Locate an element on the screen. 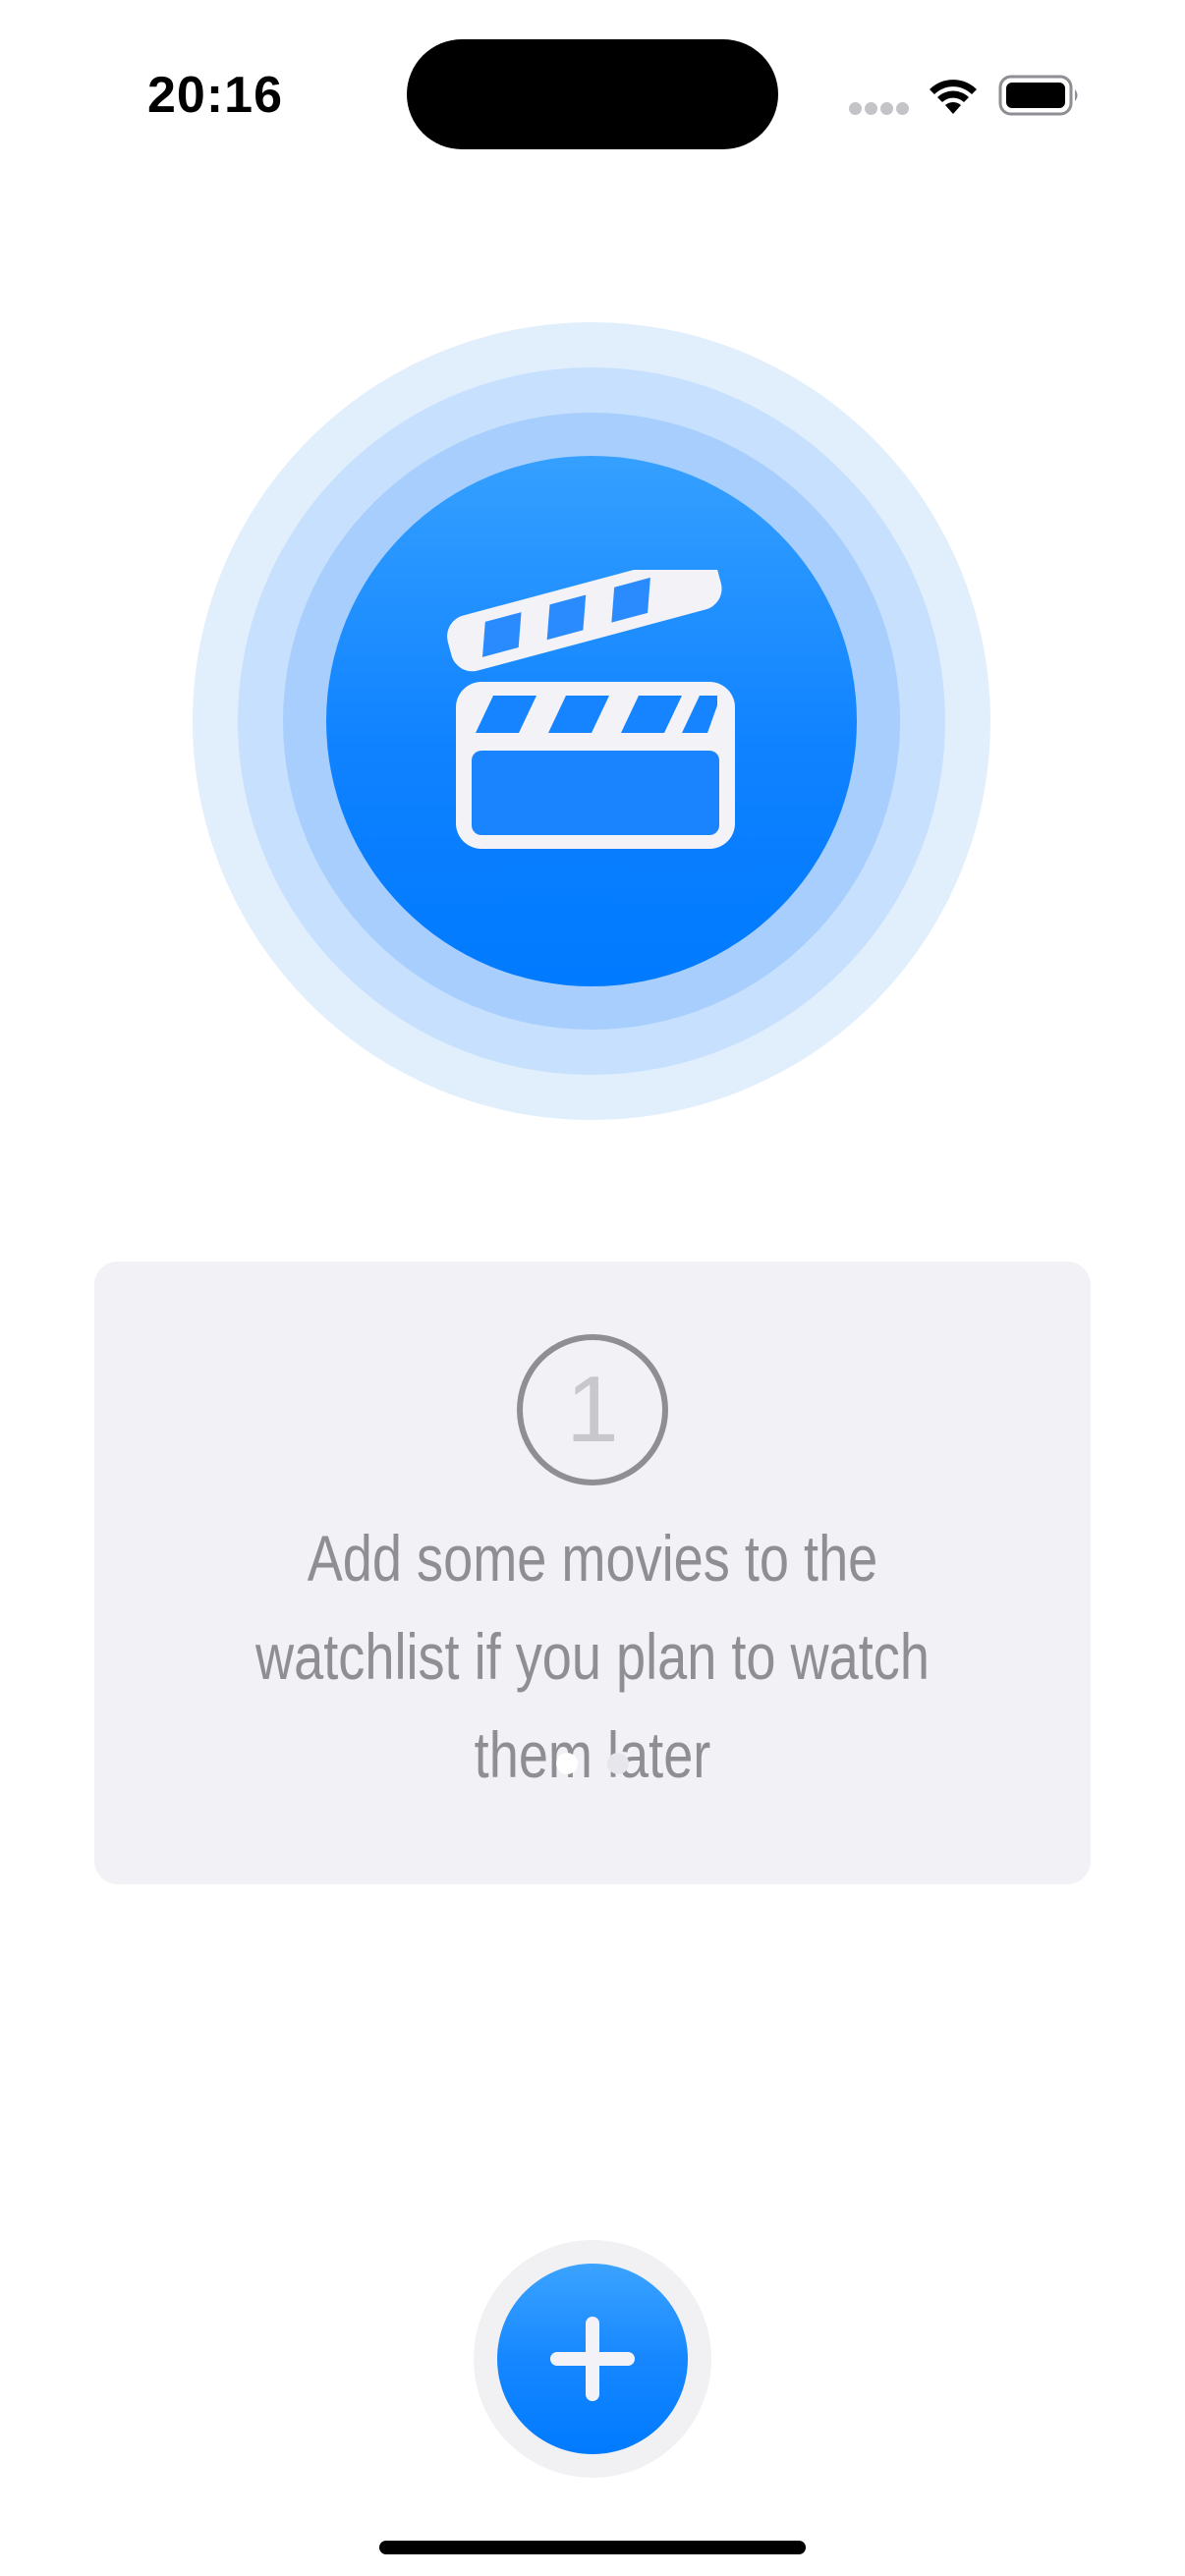 This screenshot has height=2576, width=1185. cellular-signal-icon is located at coordinates (880, 109).